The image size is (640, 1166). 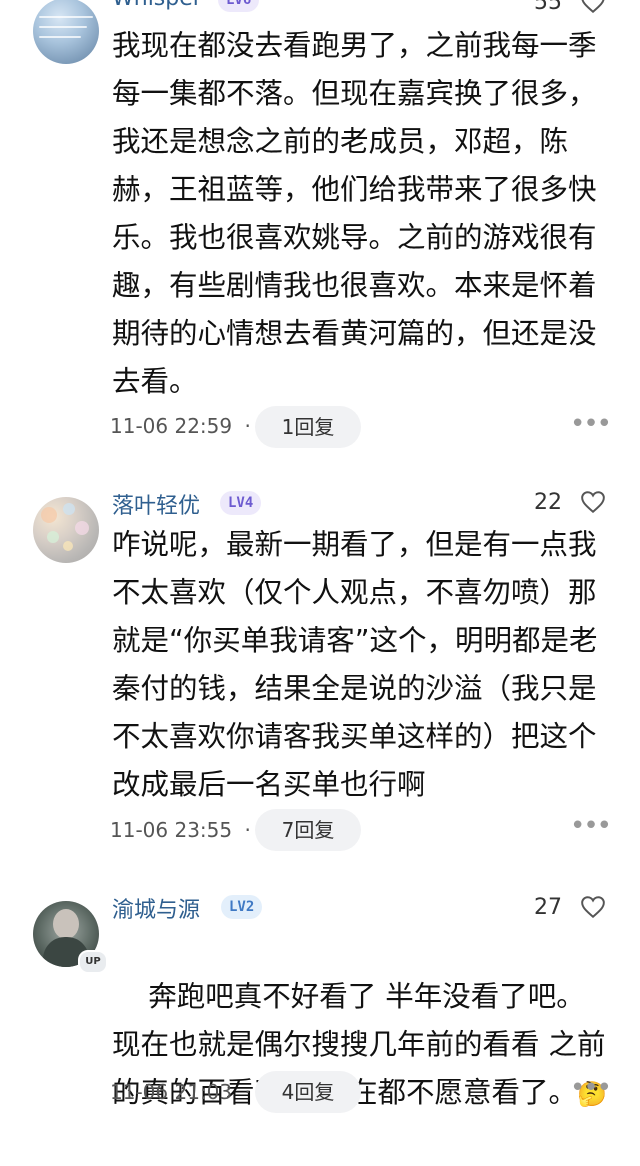 I want to click on reply-count-button: 4回复, so click(x=308, y=1092).